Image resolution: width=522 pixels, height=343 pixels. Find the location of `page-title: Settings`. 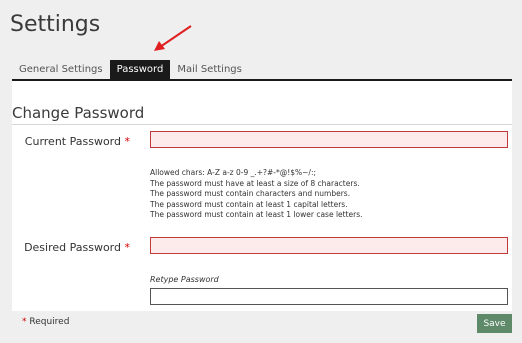

page-title: Settings is located at coordinates (55, 24).